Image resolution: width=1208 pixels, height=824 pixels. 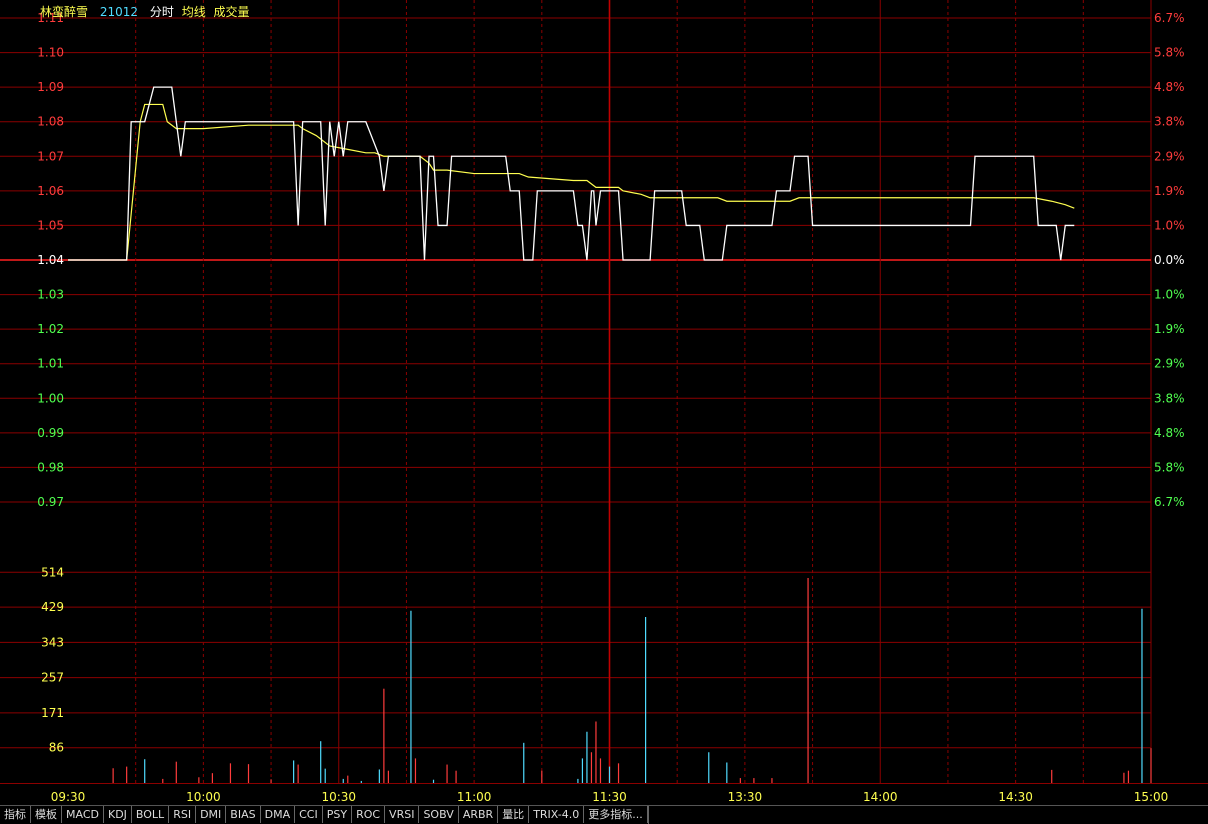 I want to click on price-tick-label: 1.09, so click(x=50, y=87).